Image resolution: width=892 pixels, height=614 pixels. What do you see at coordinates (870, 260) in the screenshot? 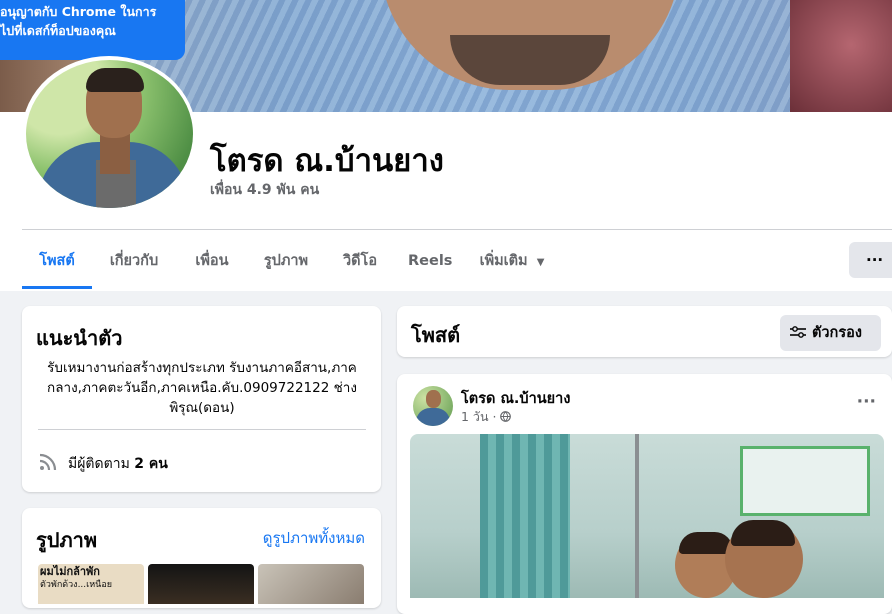
I see `more-options-button: ···` at bounding box center [870, 260].